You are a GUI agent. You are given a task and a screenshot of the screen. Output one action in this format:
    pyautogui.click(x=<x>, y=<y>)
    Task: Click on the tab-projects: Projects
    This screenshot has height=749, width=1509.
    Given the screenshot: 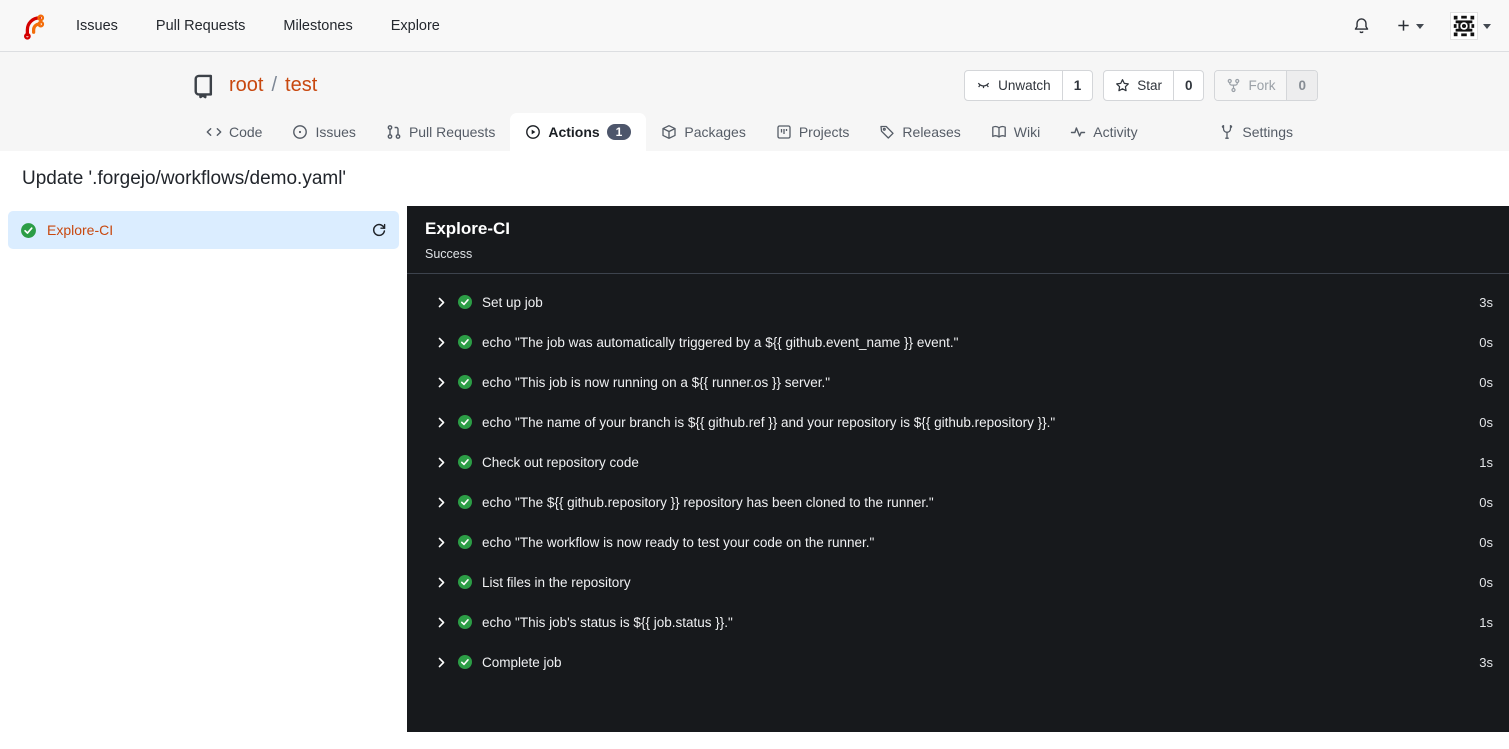 What is the action you would take?
    pyautogui.click(x=813, y=132)
    